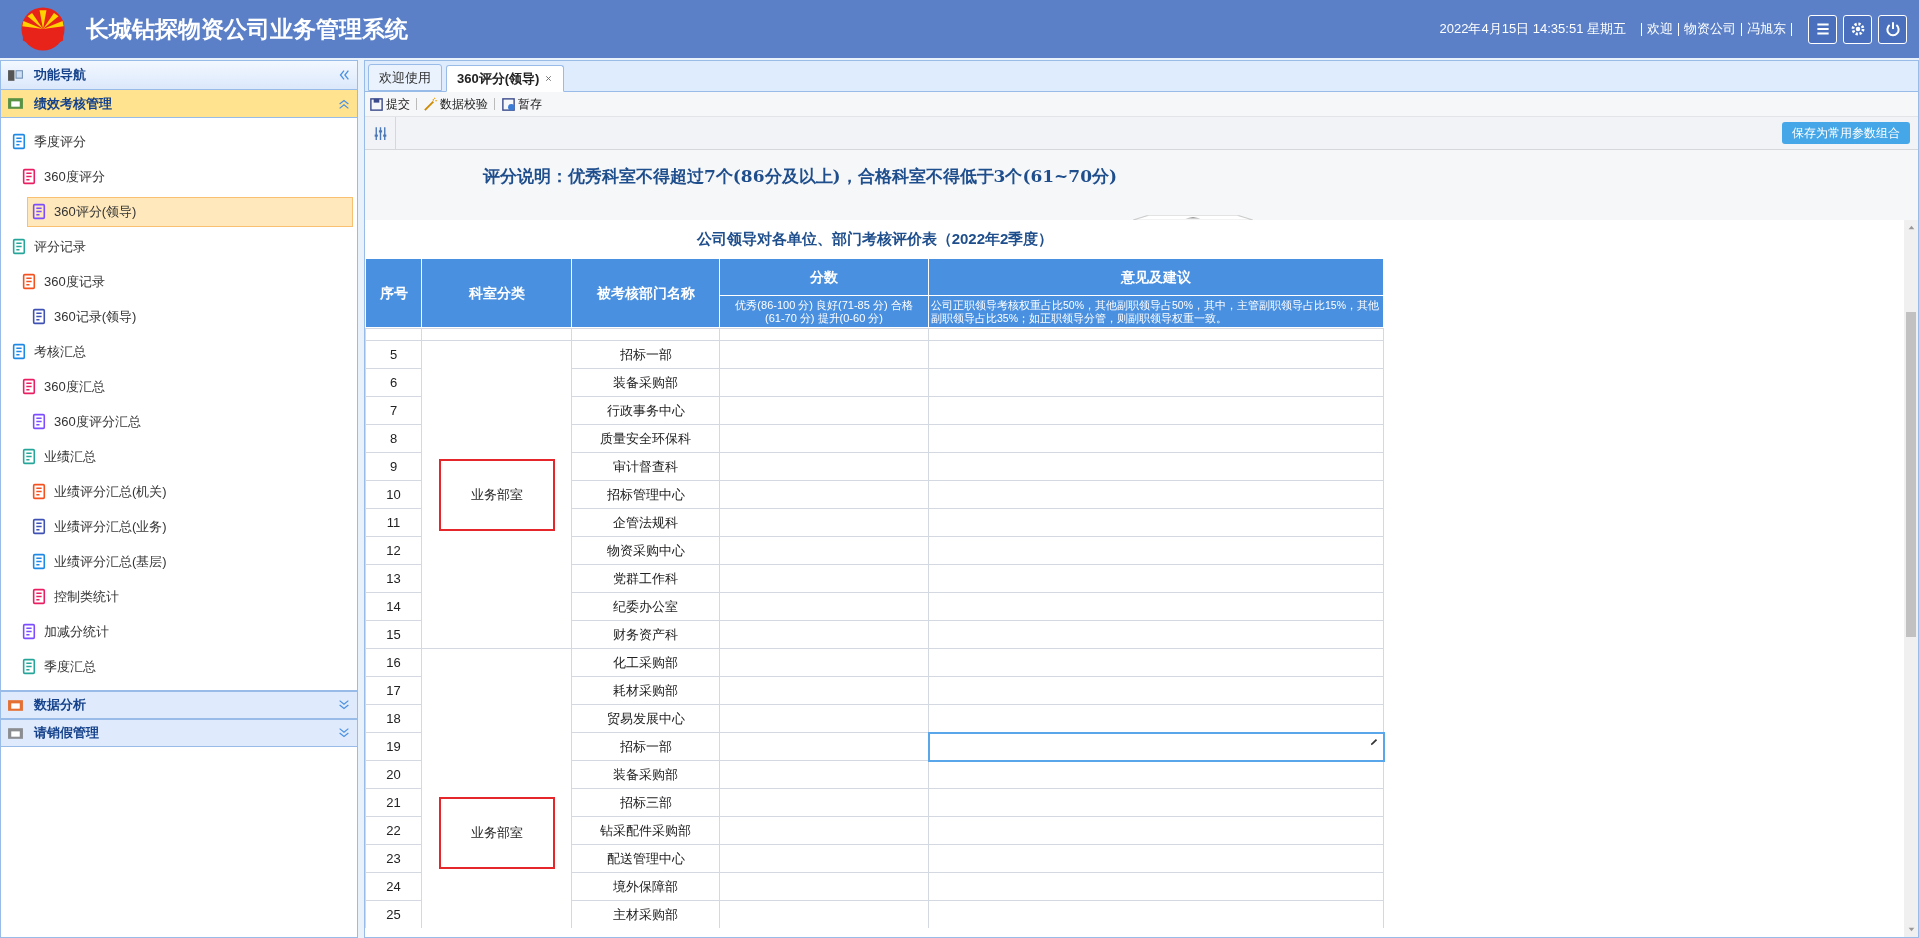 The width and height of the screenshot is (1919, 938). What do you see at coordinates (51, 351) in the screenshot?
I see `nav-item: 考核汇总` at bounding box center [51, 351].